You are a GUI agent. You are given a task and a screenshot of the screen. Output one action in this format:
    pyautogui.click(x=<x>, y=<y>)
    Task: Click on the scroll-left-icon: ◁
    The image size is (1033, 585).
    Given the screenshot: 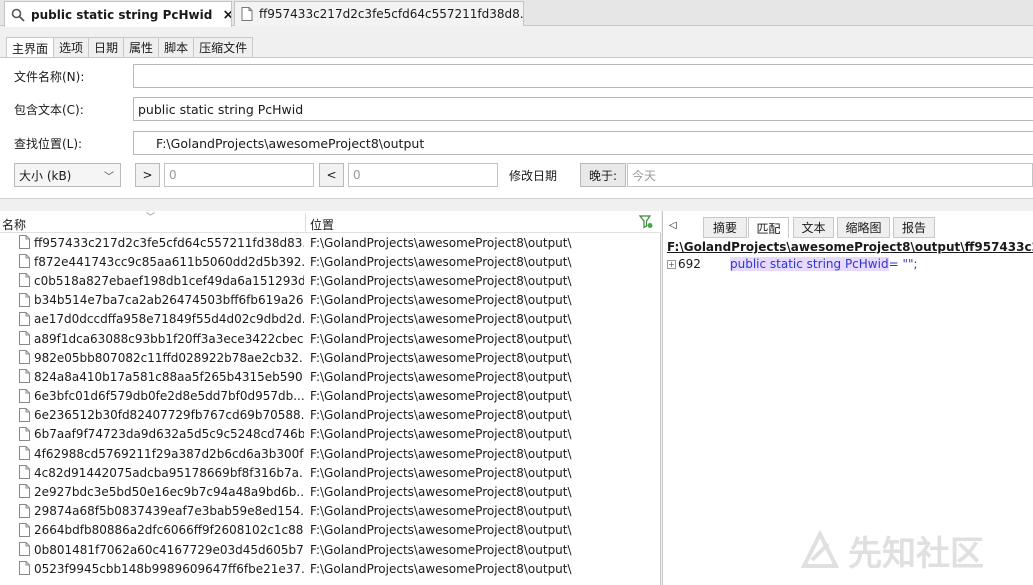 What is the action you would take?
    pyautogui.click(x=673, y=225)
    